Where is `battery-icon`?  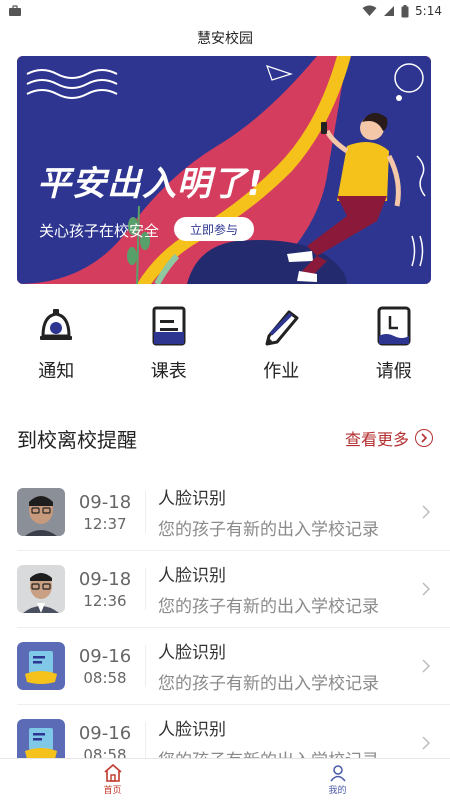
battery-icon is located at coordinates (405, 10).